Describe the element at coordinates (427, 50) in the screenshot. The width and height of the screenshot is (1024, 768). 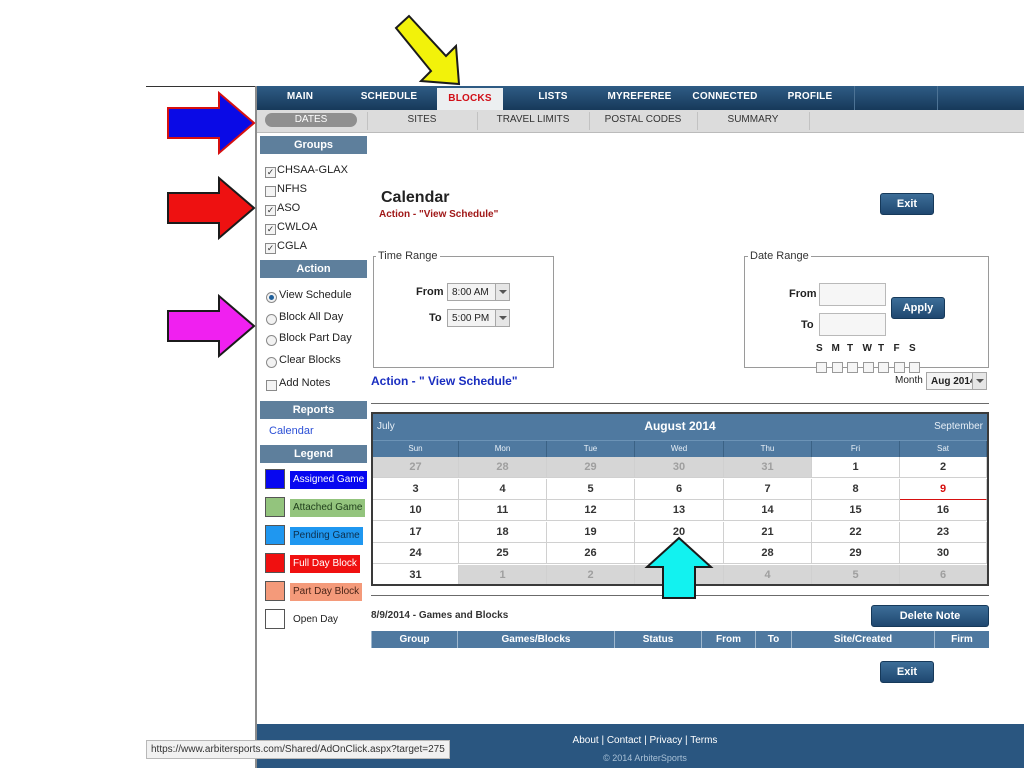
I see `yellow-arrow-icon` at that location.